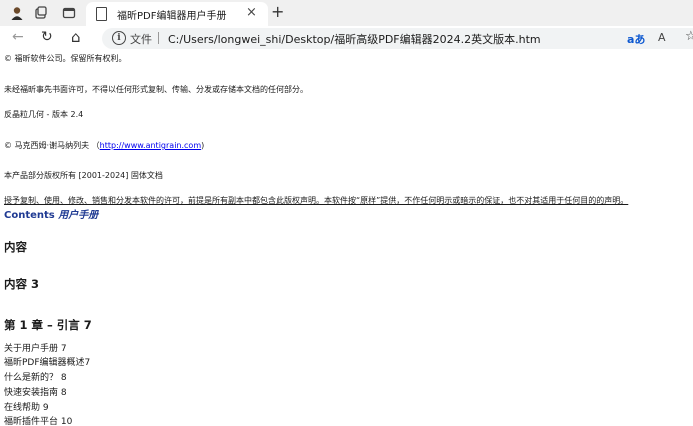  I want to click on tab-active: 福昕PDF编辑器用户手册 ×, so click(177, 14).